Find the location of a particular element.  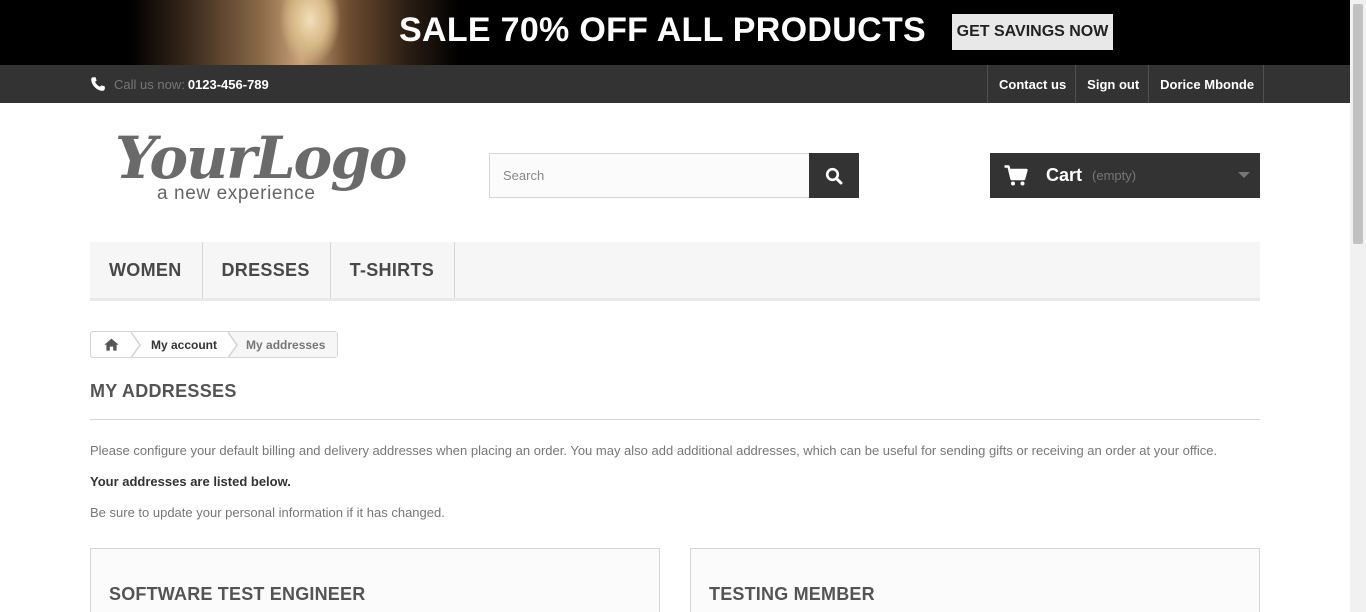

page-scrollbar is located at coordinates (1358, 306).